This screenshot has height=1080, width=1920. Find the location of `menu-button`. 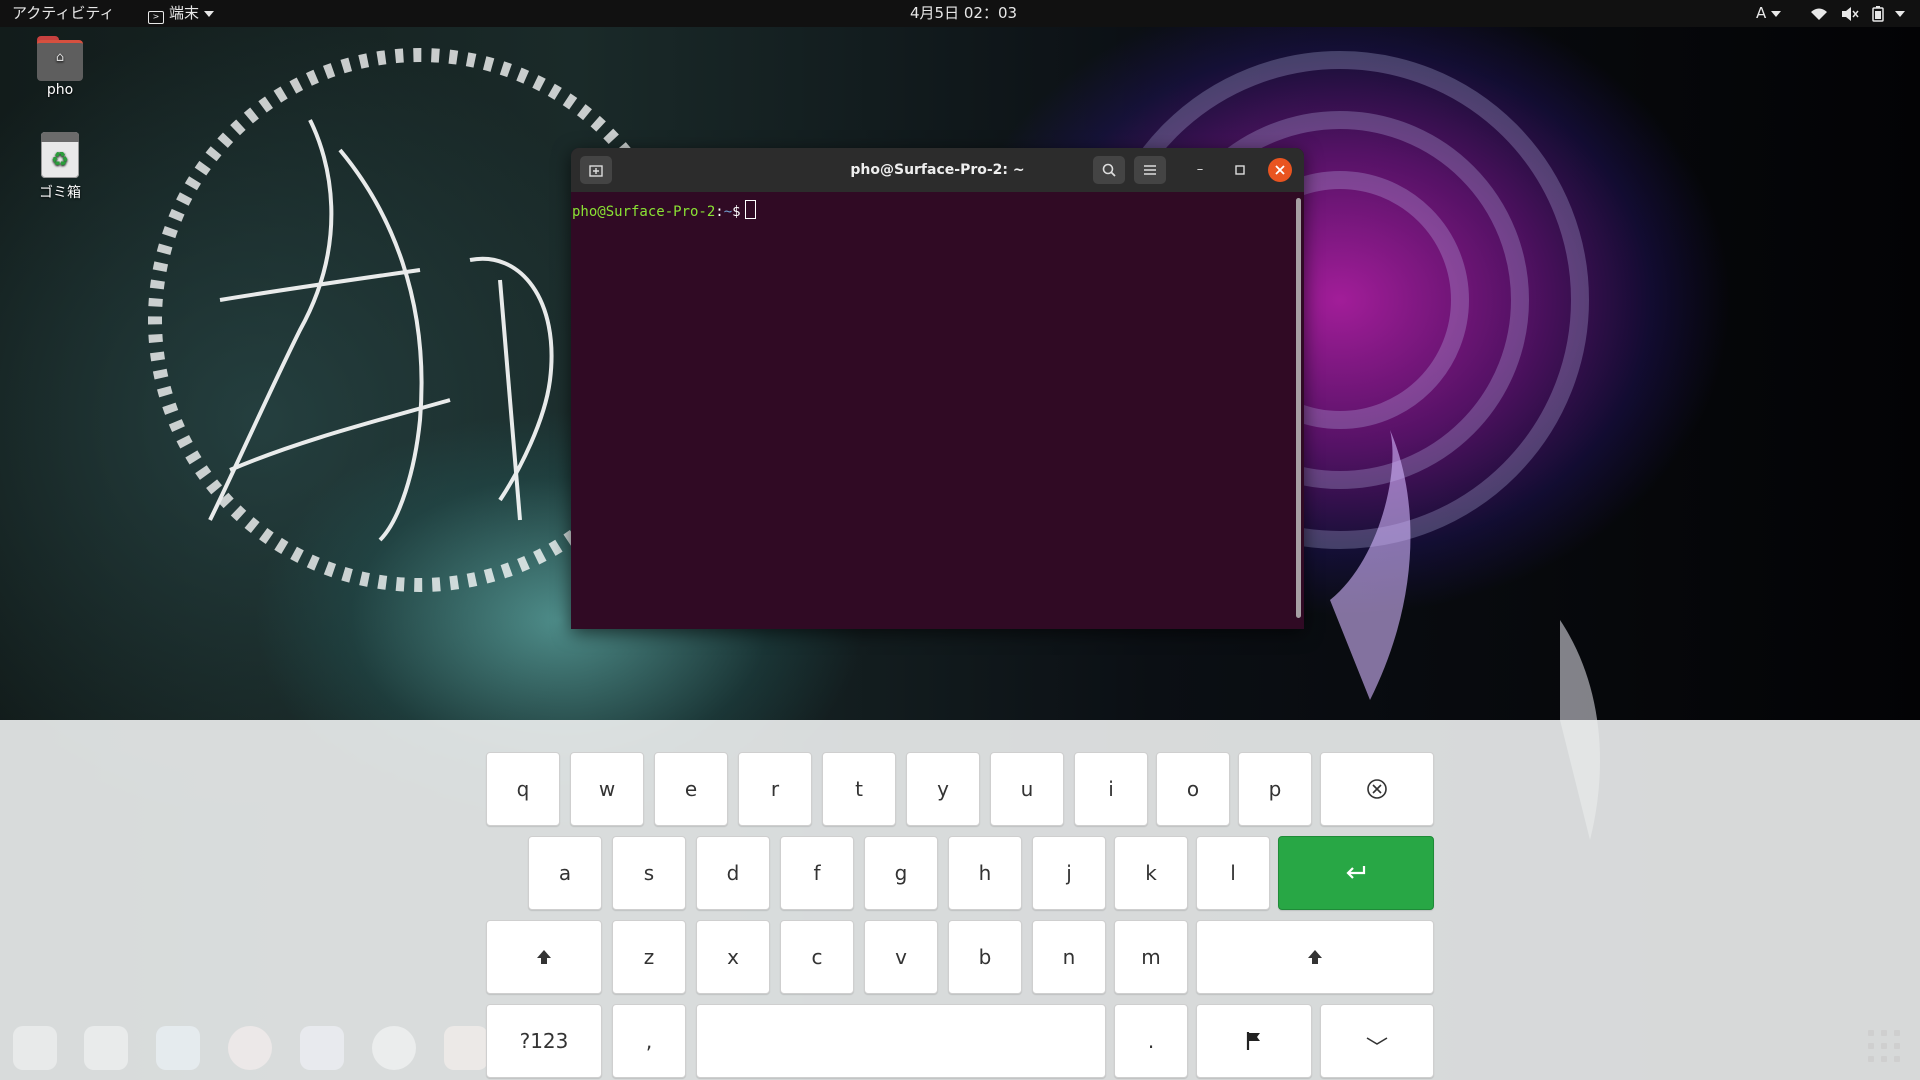

menu-button is located at coordinates (1150, 170).